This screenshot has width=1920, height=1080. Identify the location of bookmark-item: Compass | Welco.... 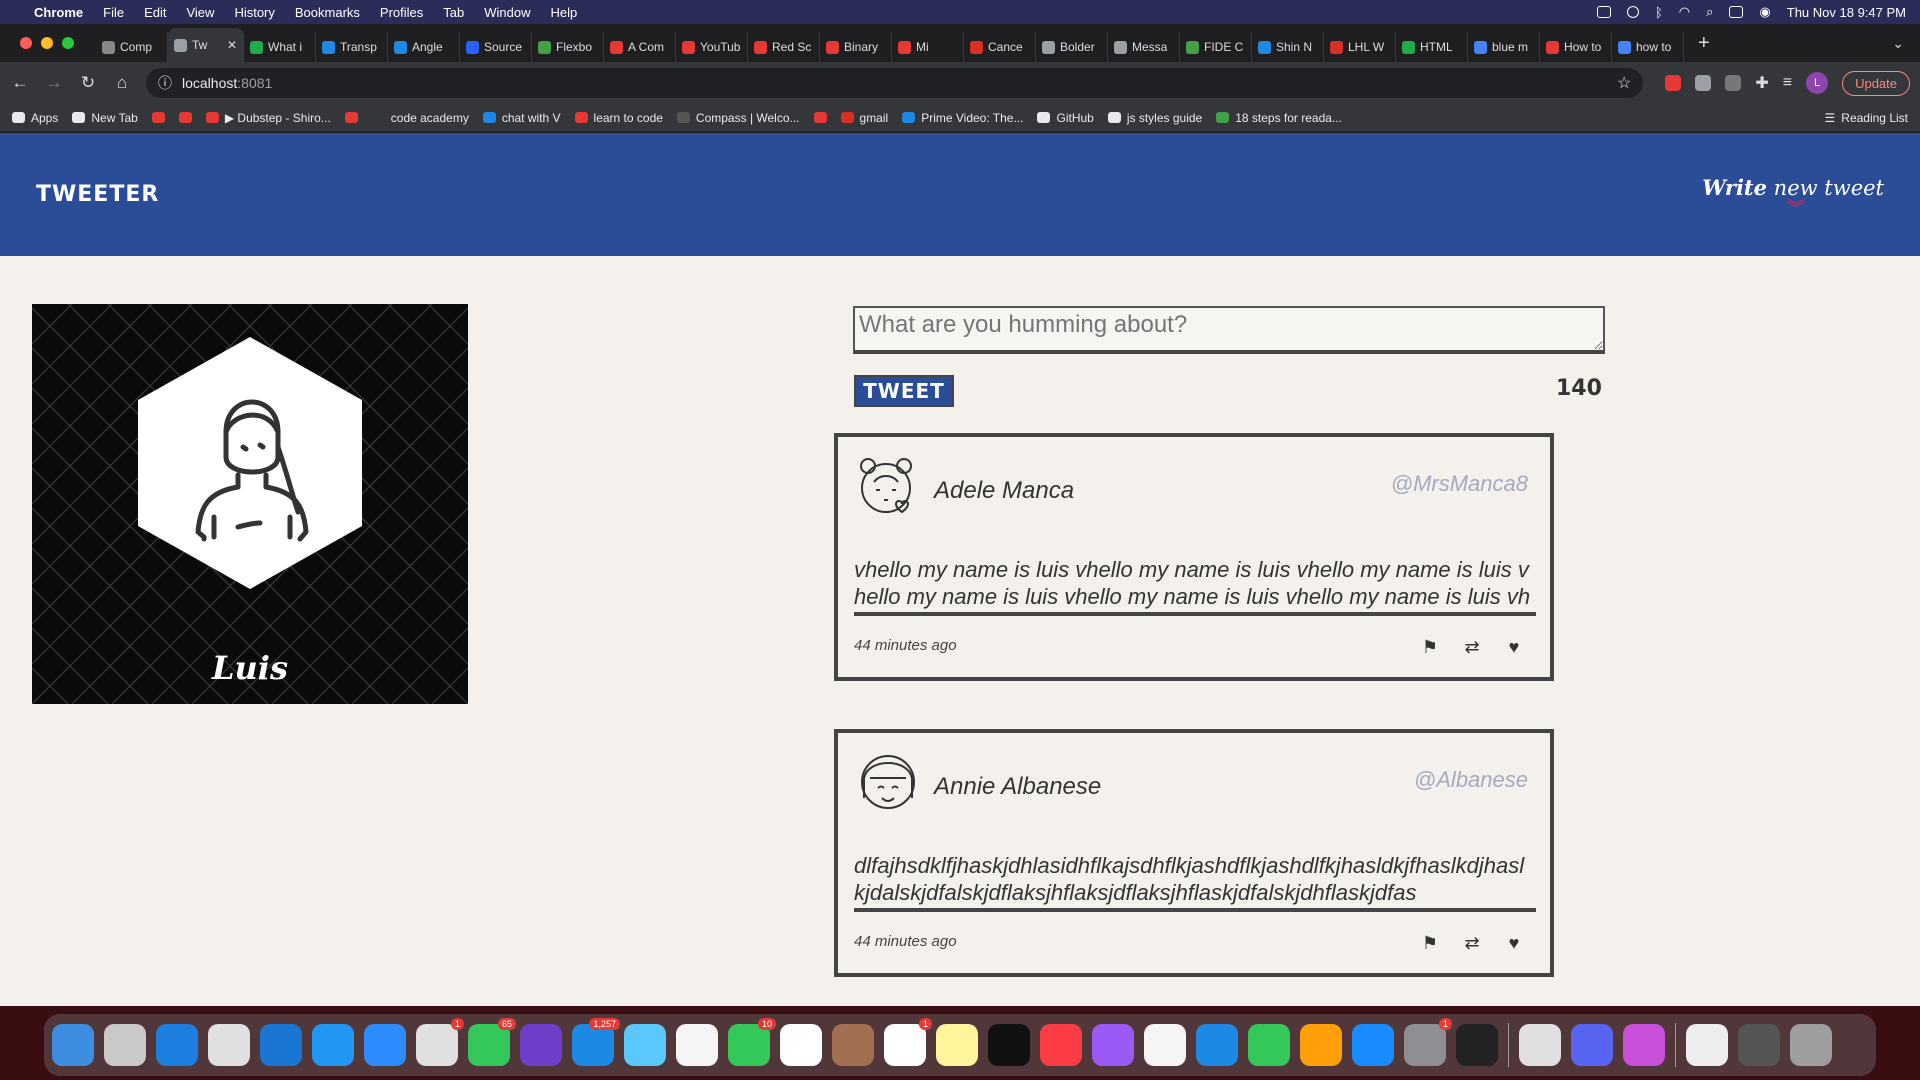
(738, 118).